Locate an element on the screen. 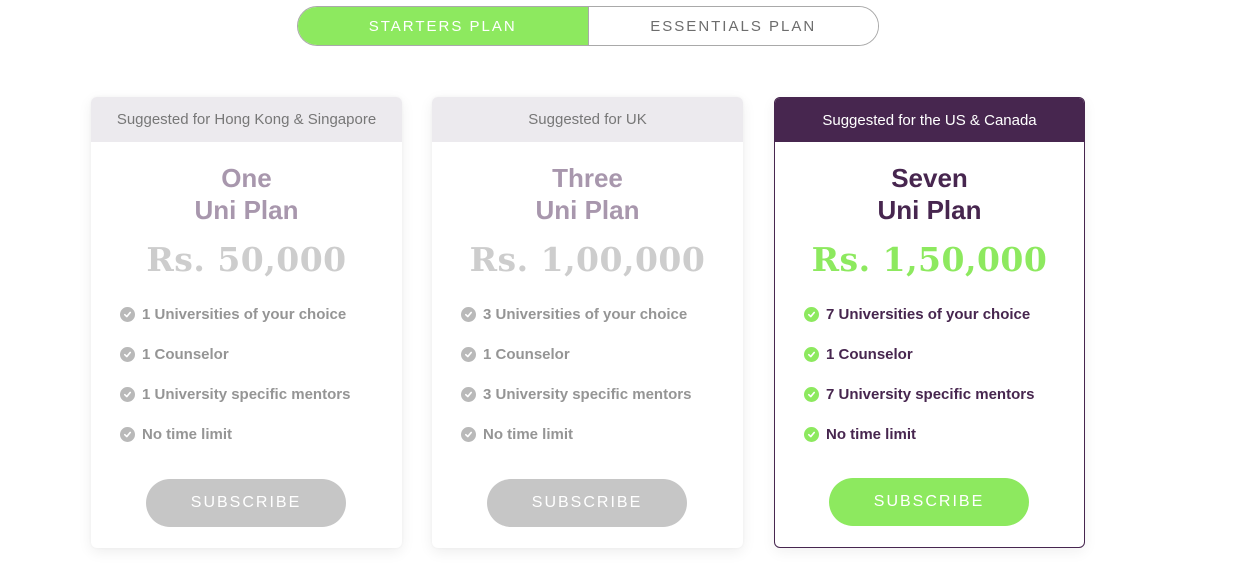 This screenshot has height=577, width=1242. plan-suggestion-header: Suggested for Hong Kong & Singapore is located at coordinates (246, 119).